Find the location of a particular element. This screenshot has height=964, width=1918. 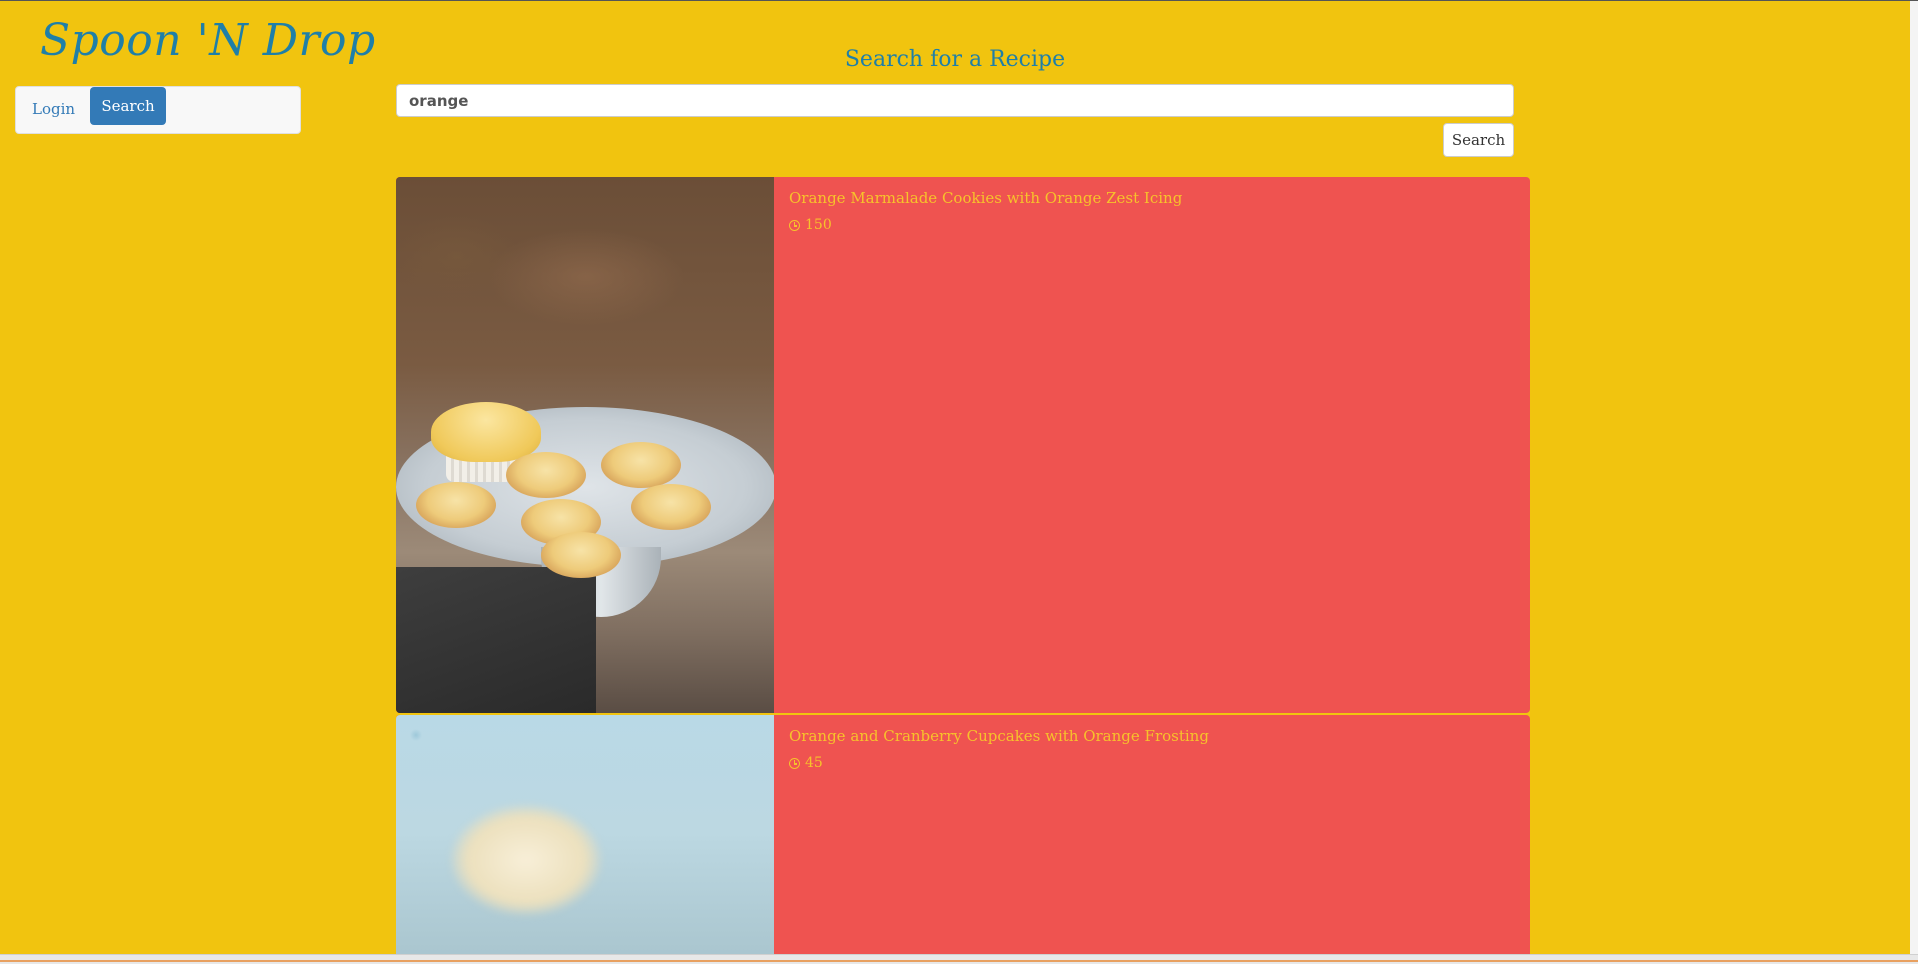

search-input is located at coordinates (955, 100).